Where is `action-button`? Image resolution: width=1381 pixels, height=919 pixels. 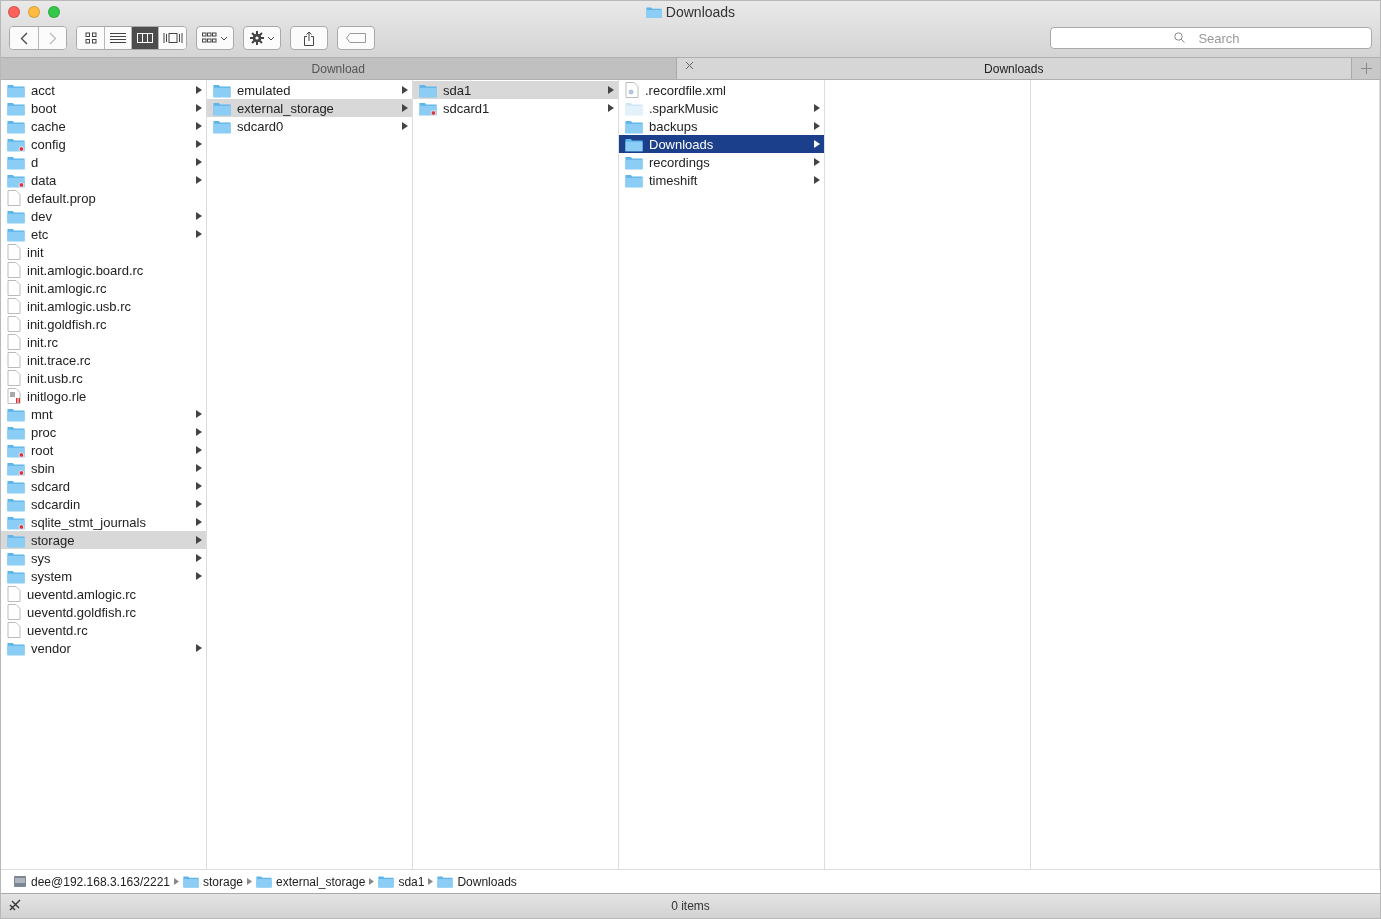 action-button is located at coordinates (262, 38).